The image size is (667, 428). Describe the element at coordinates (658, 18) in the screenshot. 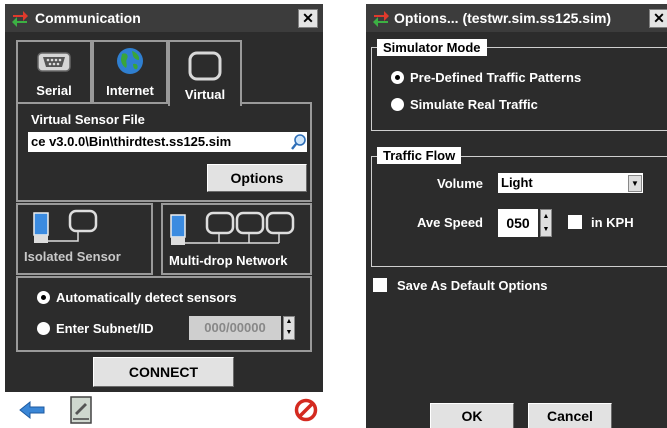

I see `options-close-button: ✕` at that location.